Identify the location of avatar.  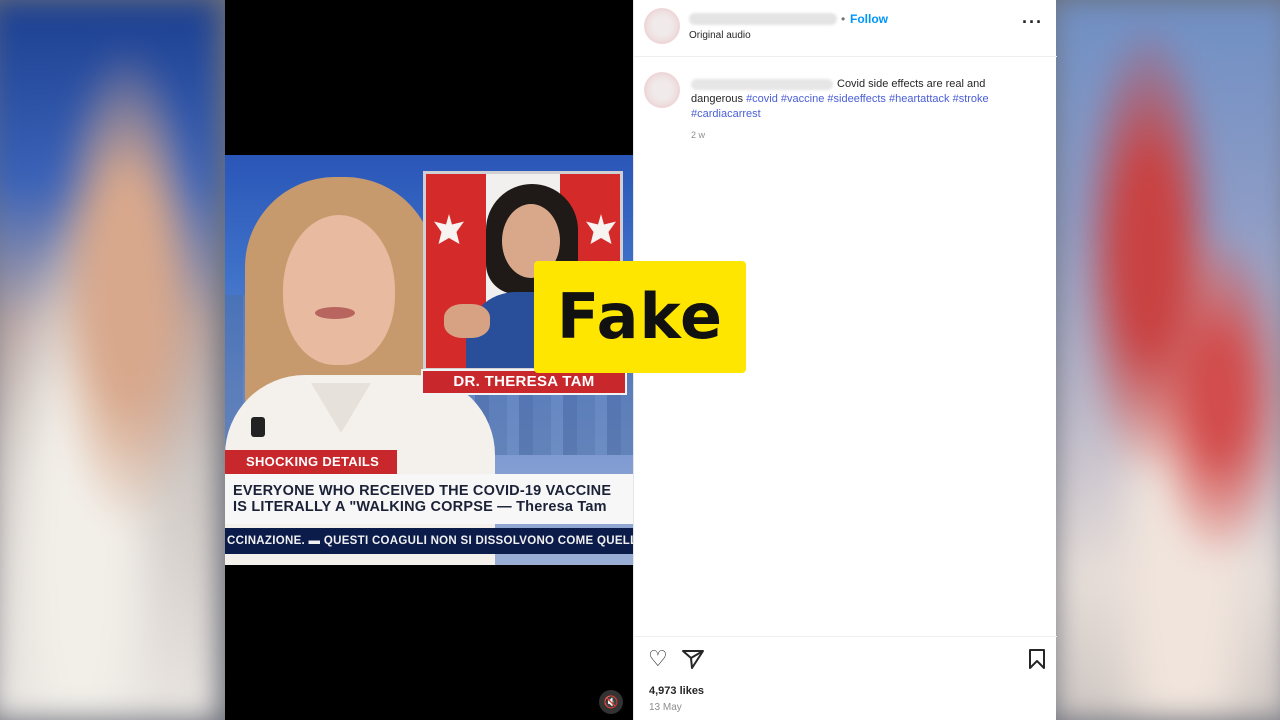
(662, 26).